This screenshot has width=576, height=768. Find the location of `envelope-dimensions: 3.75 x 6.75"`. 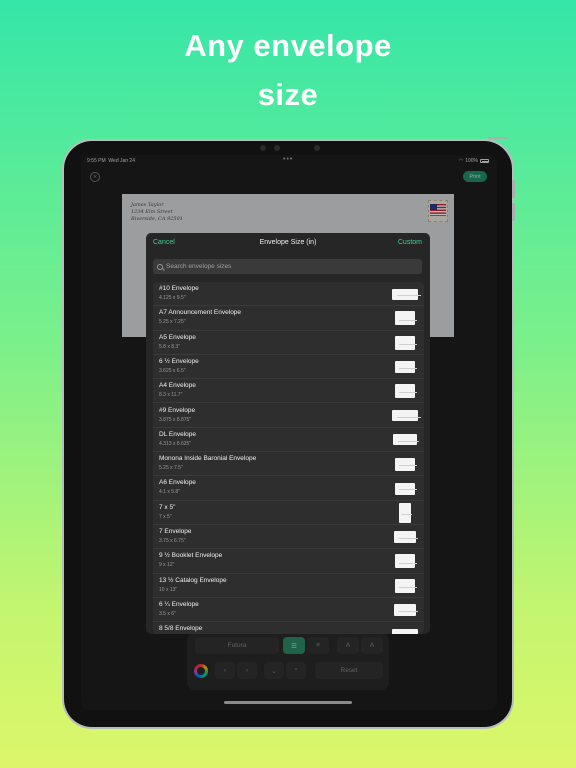

envelope-dimensions: 3.75 x 6.75" is located at coordinates (172, 541).